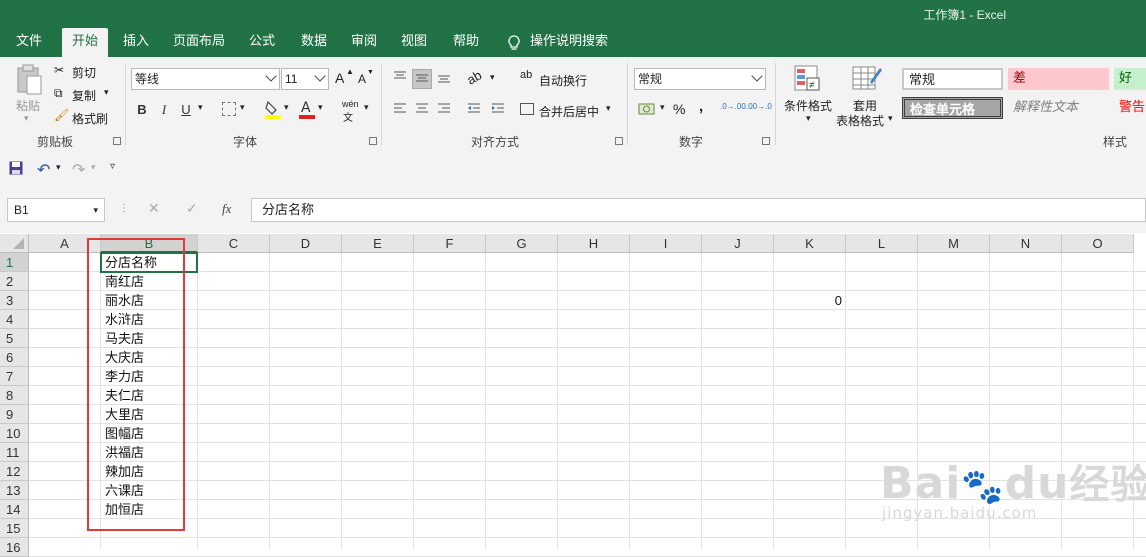  Describe the element at coordinates (226, 209) in the screenshot. I see `insert-function-button: fx` at that location.